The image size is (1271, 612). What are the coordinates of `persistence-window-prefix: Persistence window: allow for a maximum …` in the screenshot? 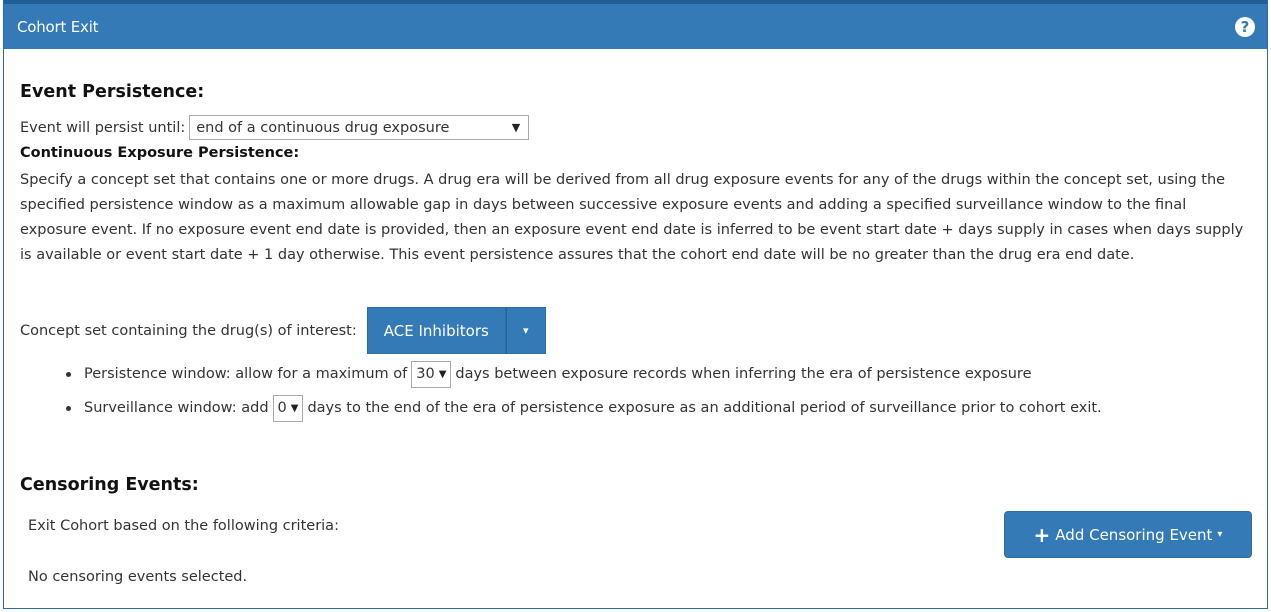 It's located at (246, 374).